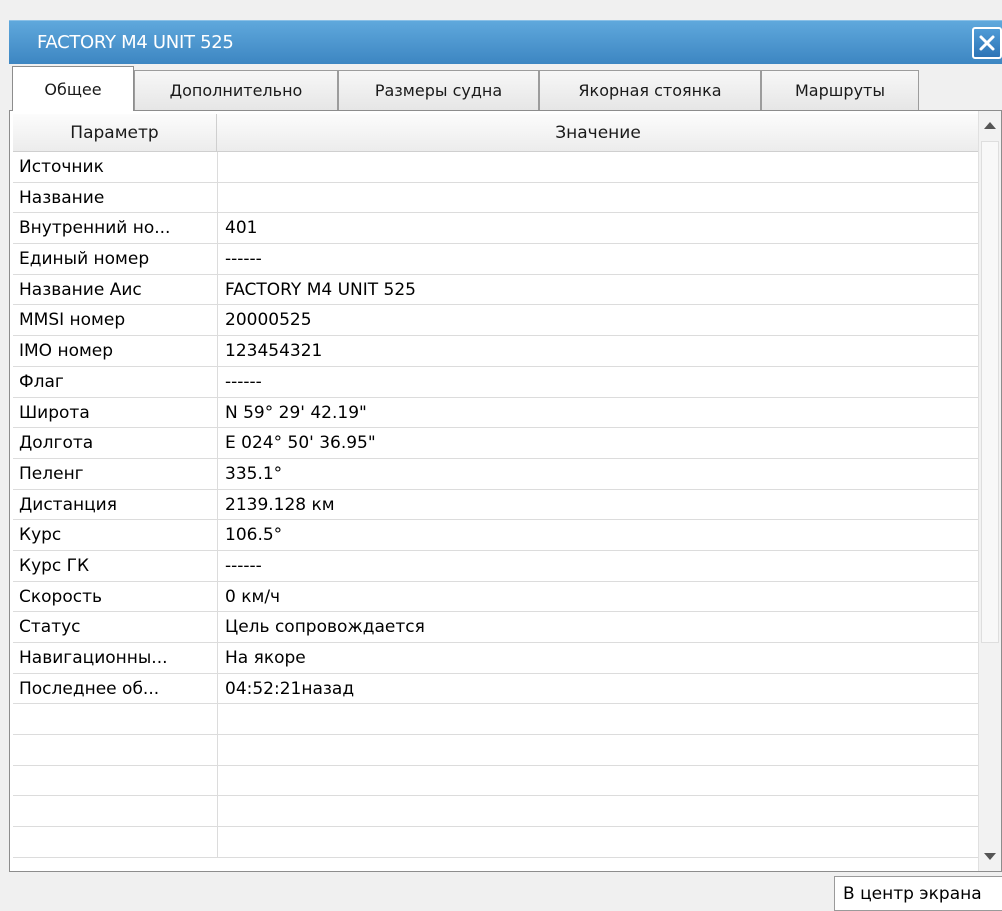 The width and height of the screenshot is (1002, 911). What do you see at coordinates (495, 597) in the screenshot?
I see `table-row: Скорость 0 км/ч` at bounding box center [495, 597].